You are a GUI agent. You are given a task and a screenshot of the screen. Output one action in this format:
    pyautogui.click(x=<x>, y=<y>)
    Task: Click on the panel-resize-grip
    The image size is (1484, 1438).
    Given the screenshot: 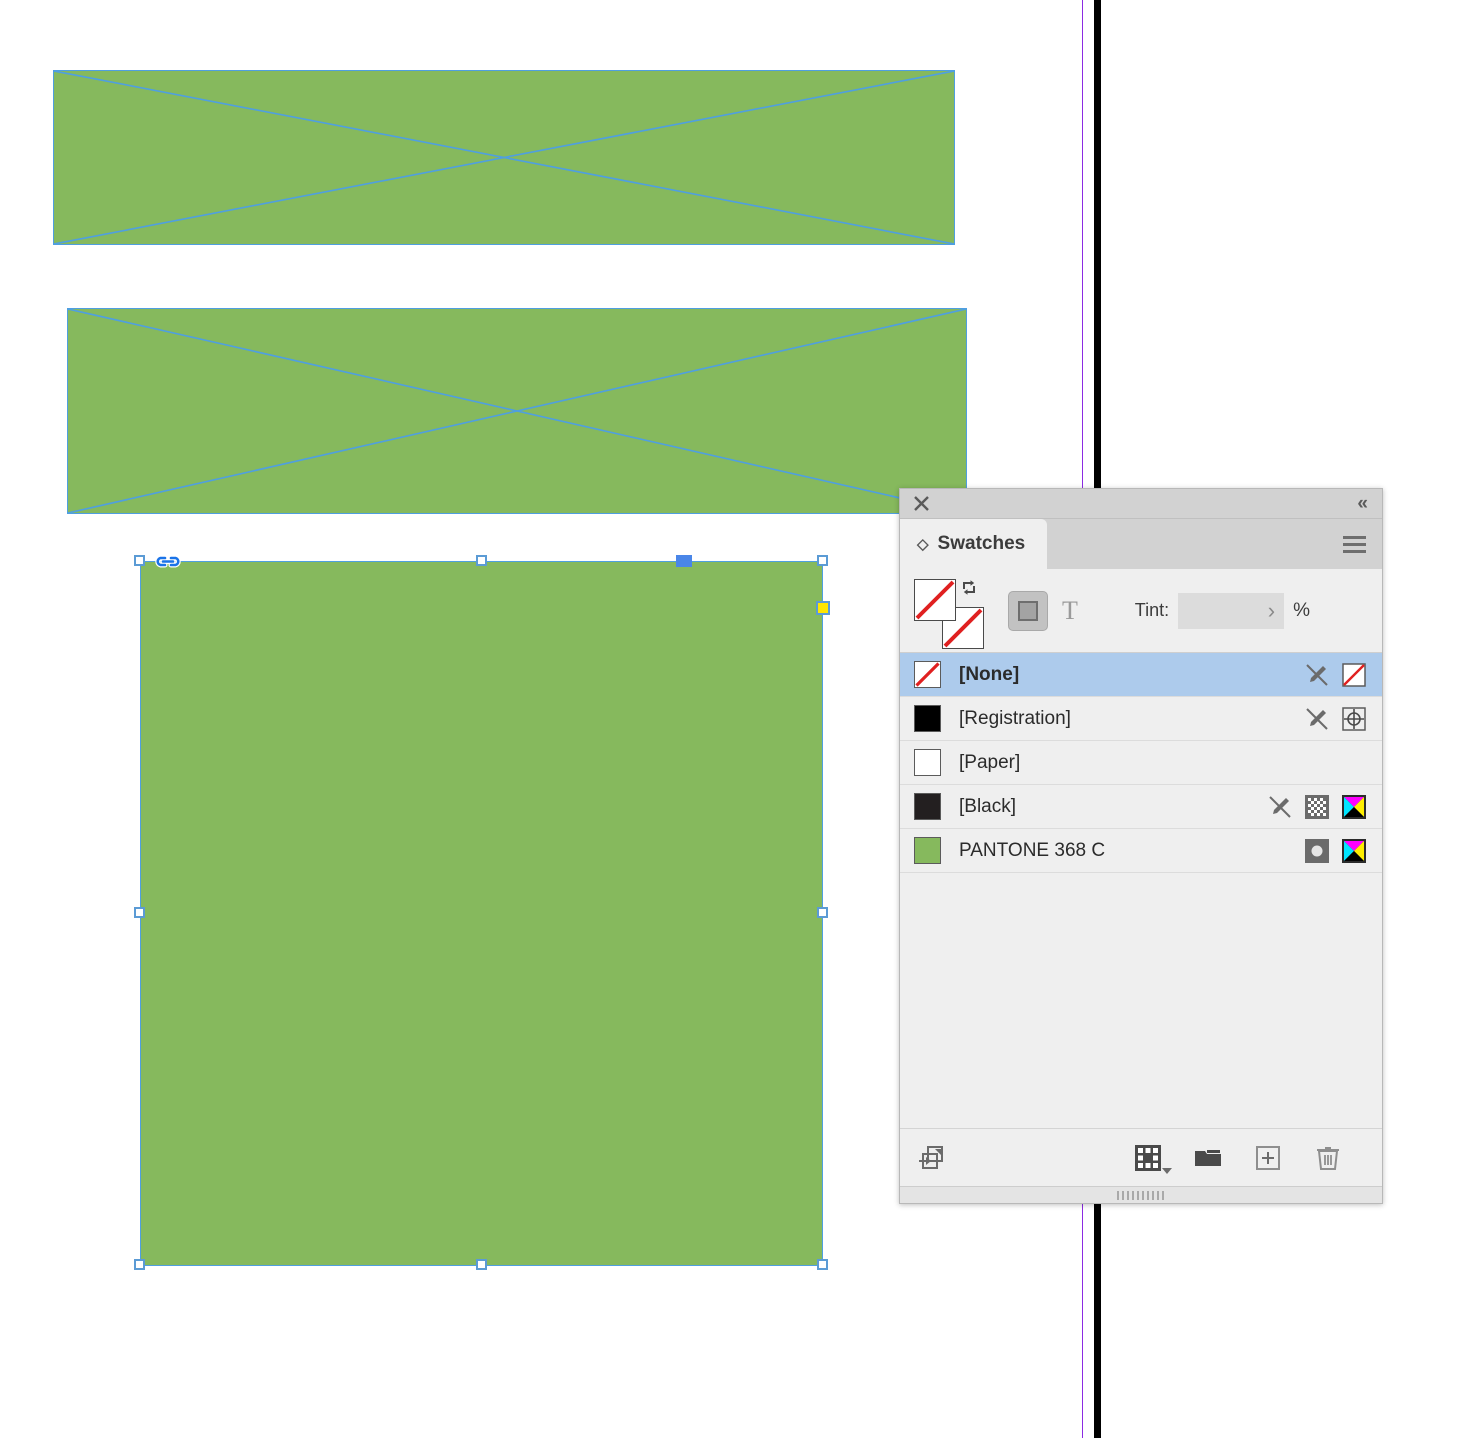 What is the action you would take?
    pyautogui.click(x=1141, y=1194)
    